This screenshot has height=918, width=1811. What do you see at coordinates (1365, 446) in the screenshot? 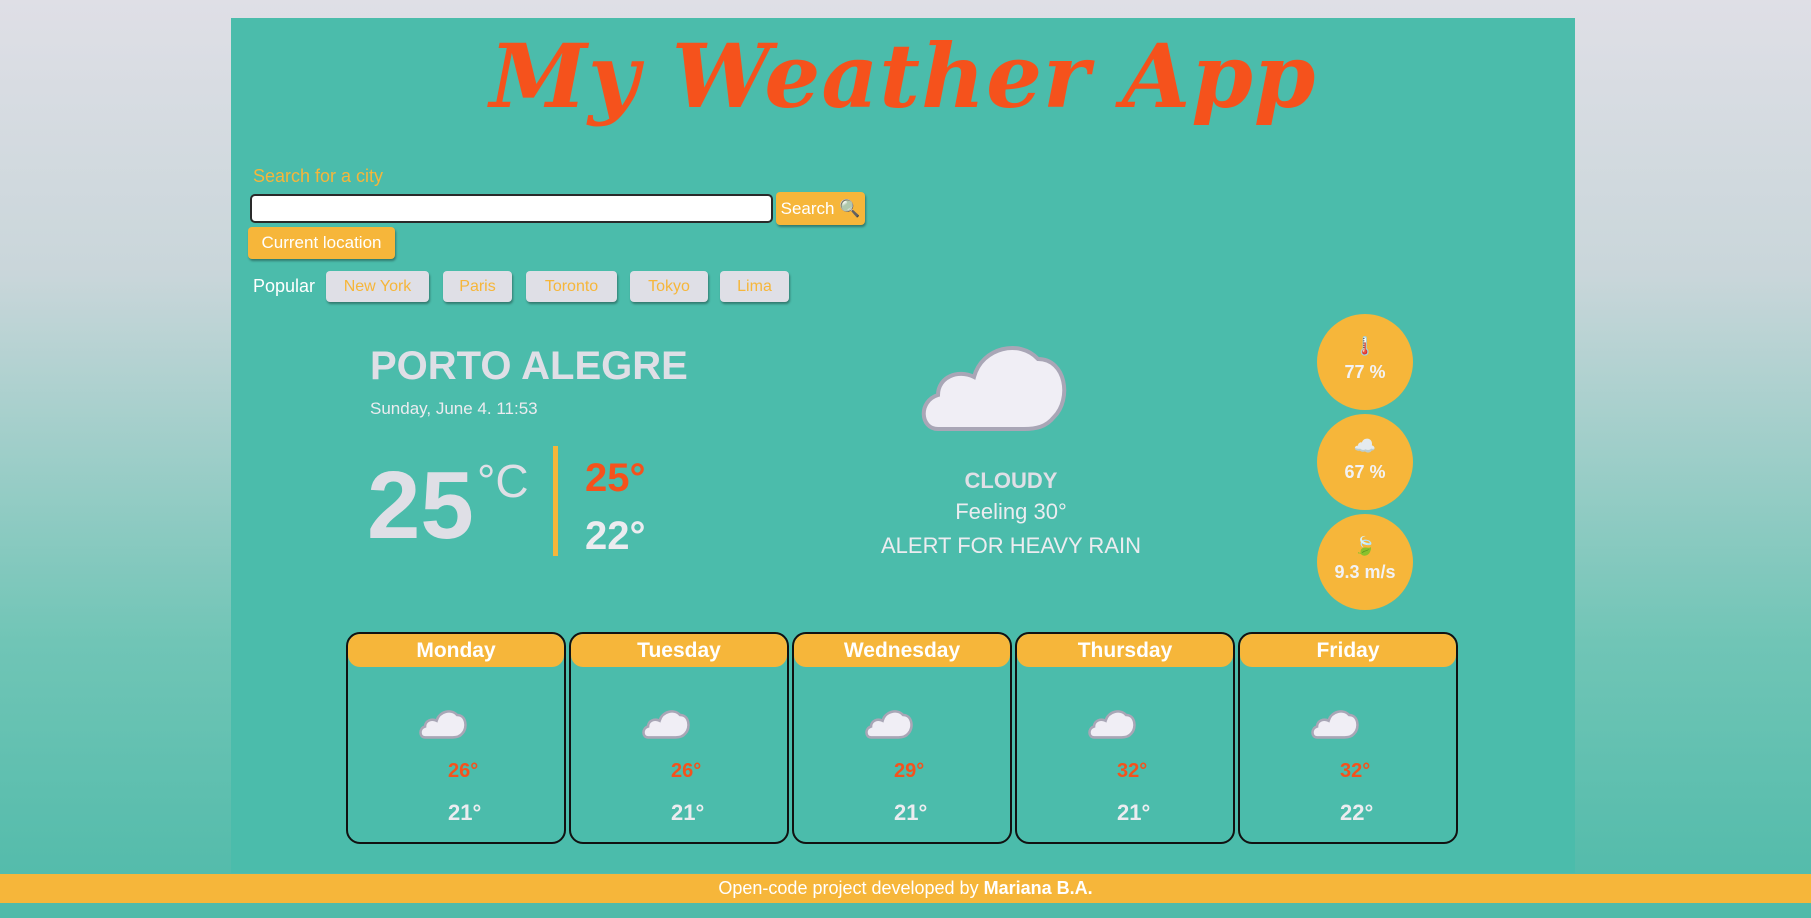
I see `cloud-icon: ☁️` at bounding box center [1365, 446].